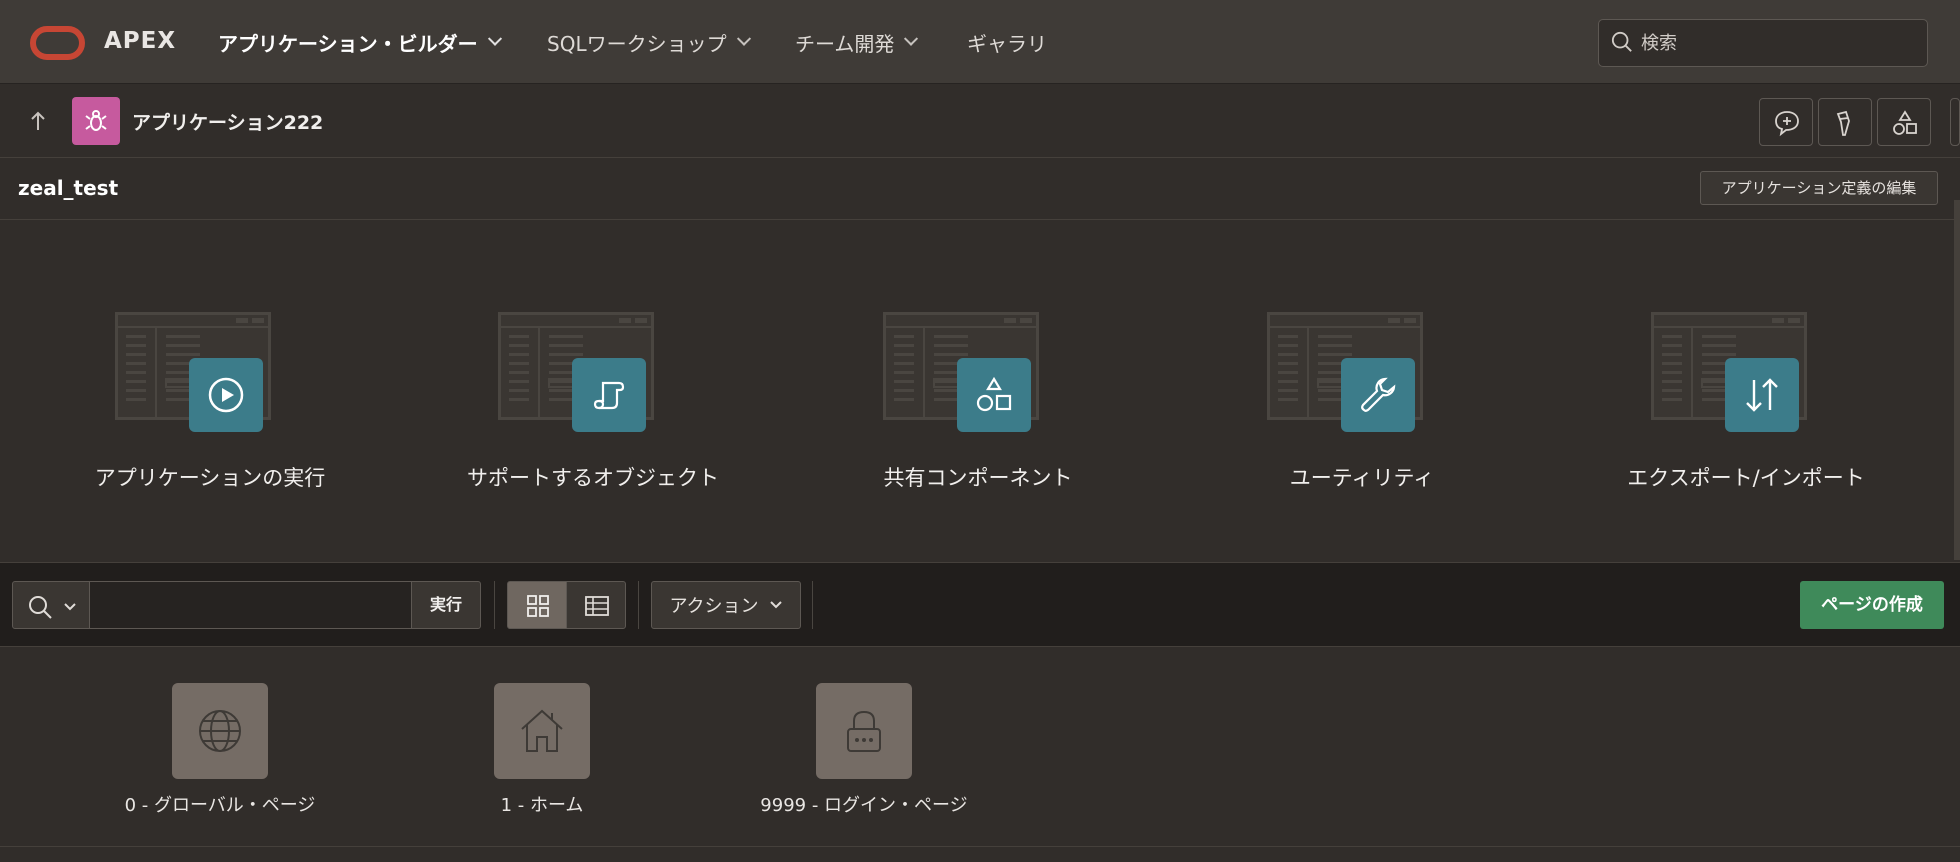 The image size is (1960, 862). I want to click on nav-team-development: チーム開発, so click(857, 42).